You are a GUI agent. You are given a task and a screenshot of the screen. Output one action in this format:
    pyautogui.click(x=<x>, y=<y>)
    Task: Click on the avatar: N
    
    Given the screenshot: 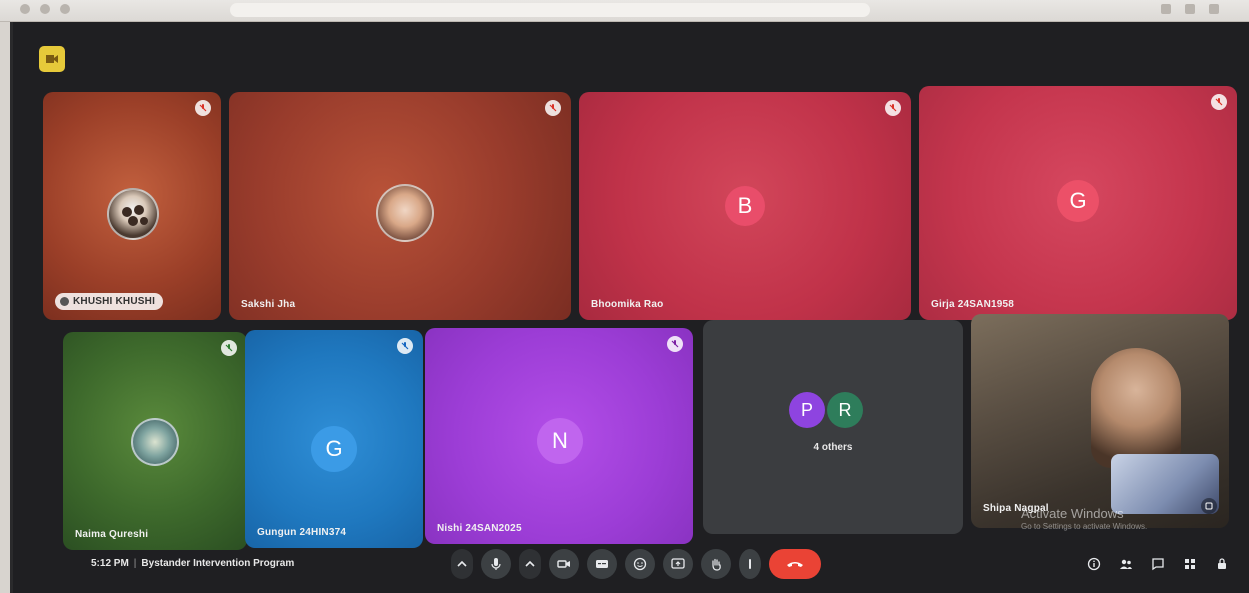 What is the action you would take?
    pyautogui.click(x=560, y=441)
    